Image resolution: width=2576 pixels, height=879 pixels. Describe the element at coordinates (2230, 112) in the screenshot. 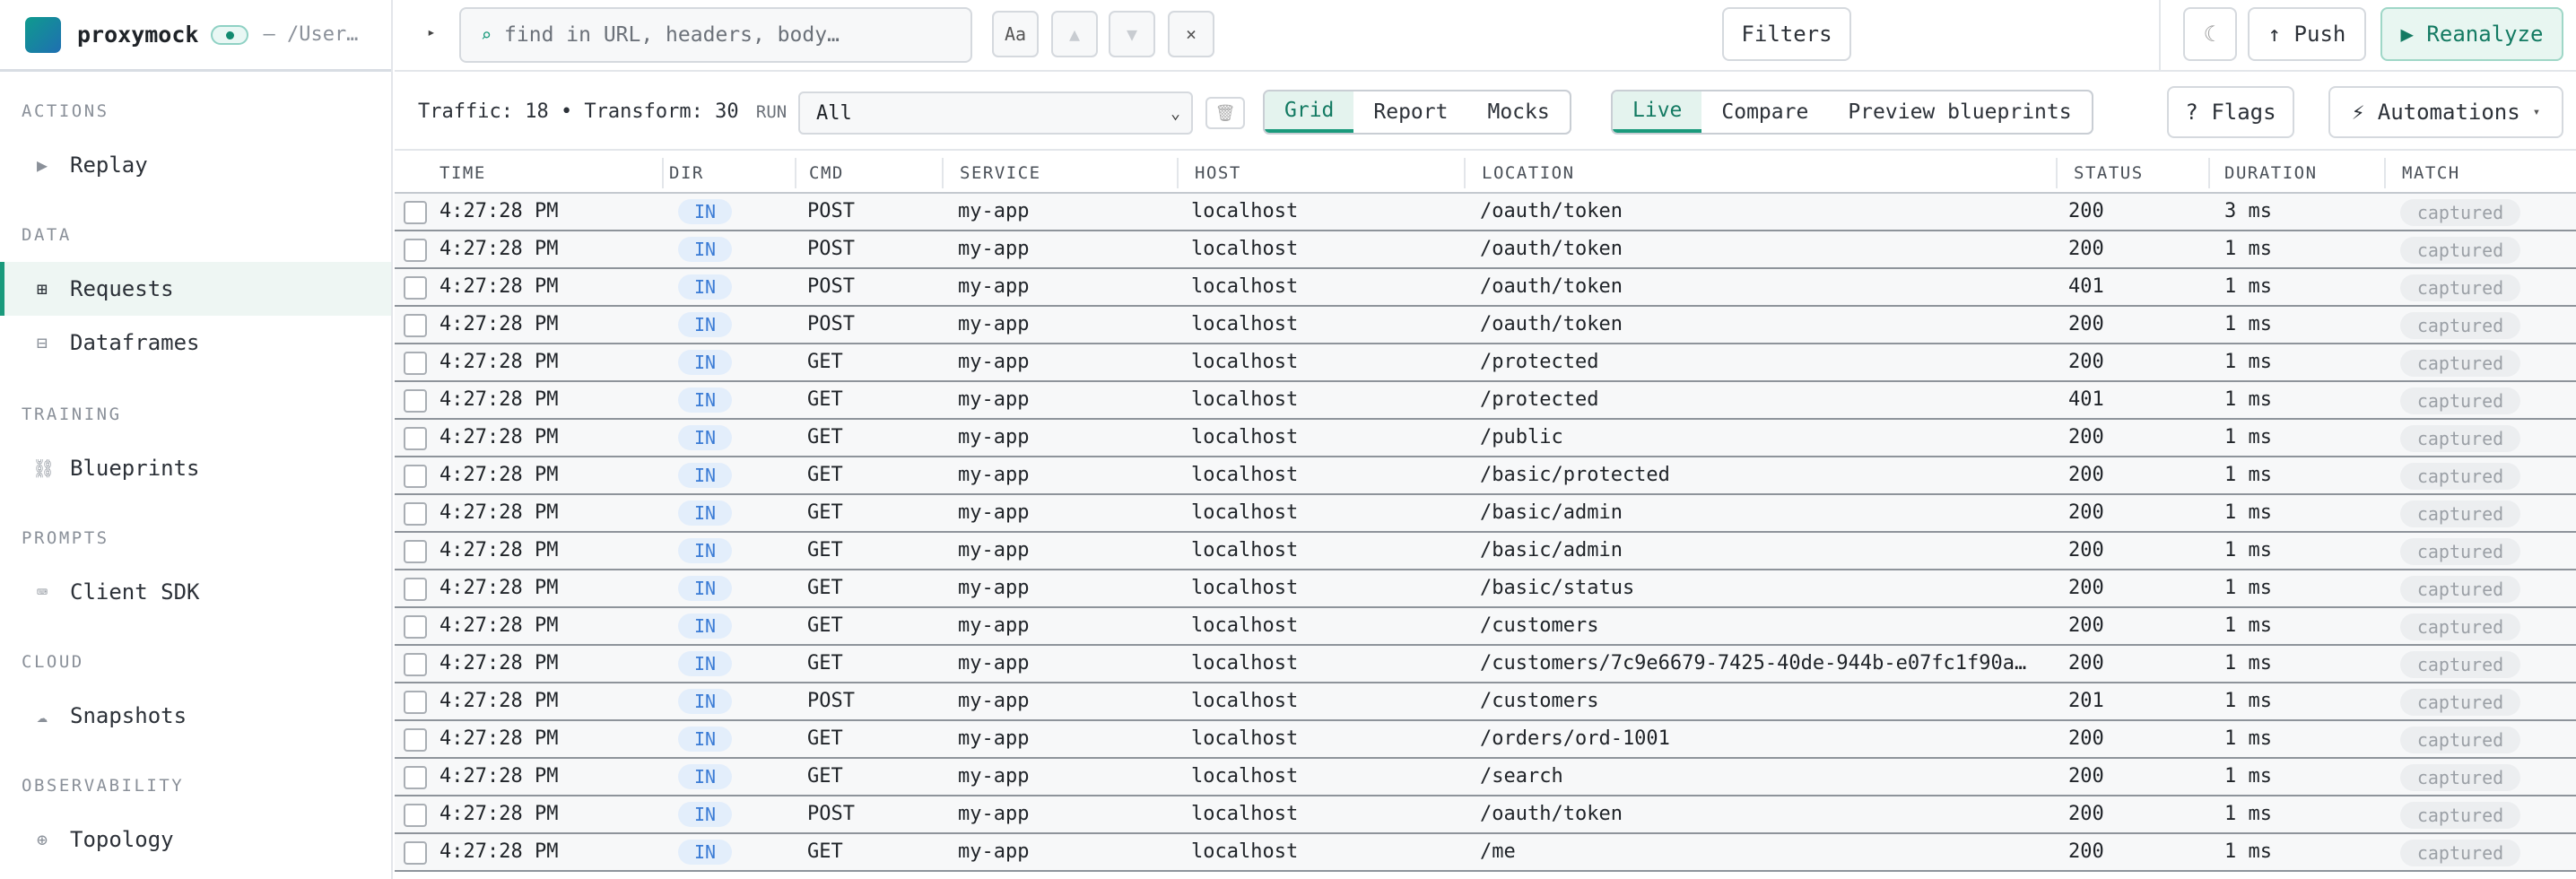

I see `flags-button: ? Flags` at that location.